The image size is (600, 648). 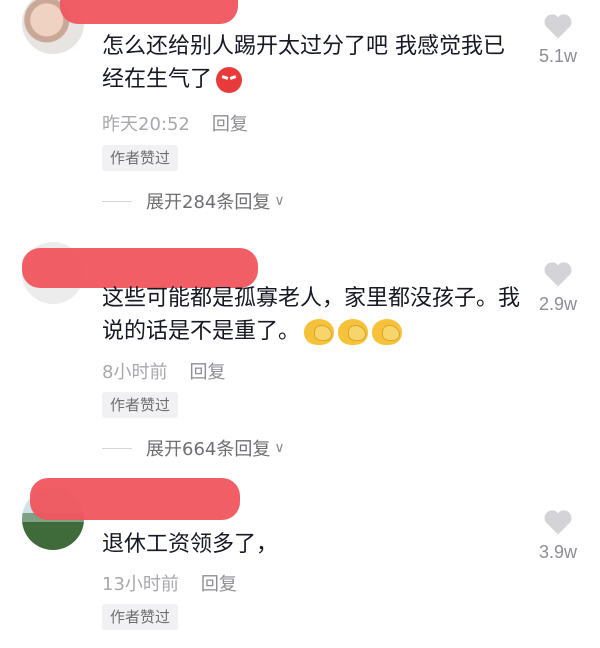 What do you see at coordinates (303, 63) in the screenshot?
I see `comment-text: 怎么还给别人踢开太过分了吧 我感觉我已经在生气了` at bounding box center [303, 63].